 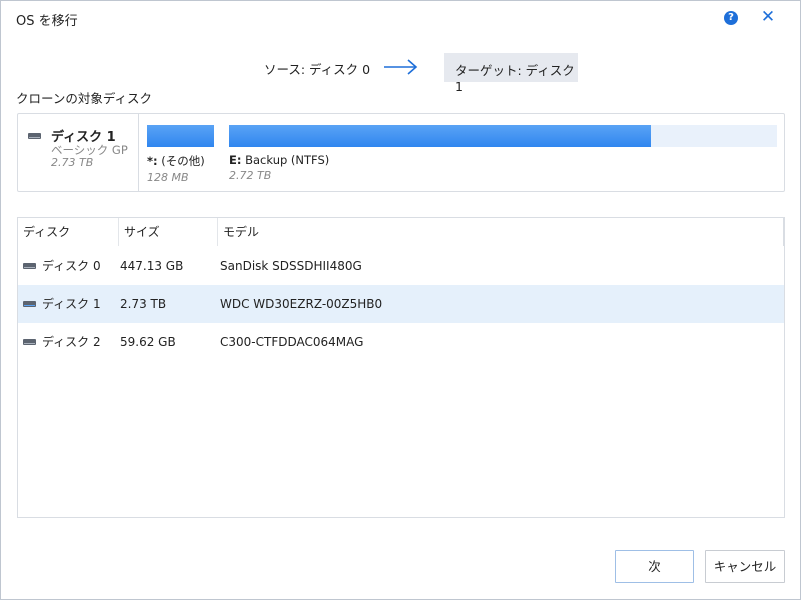 I want to click on column-header-size: サイズ, so click(x=167, y=232).